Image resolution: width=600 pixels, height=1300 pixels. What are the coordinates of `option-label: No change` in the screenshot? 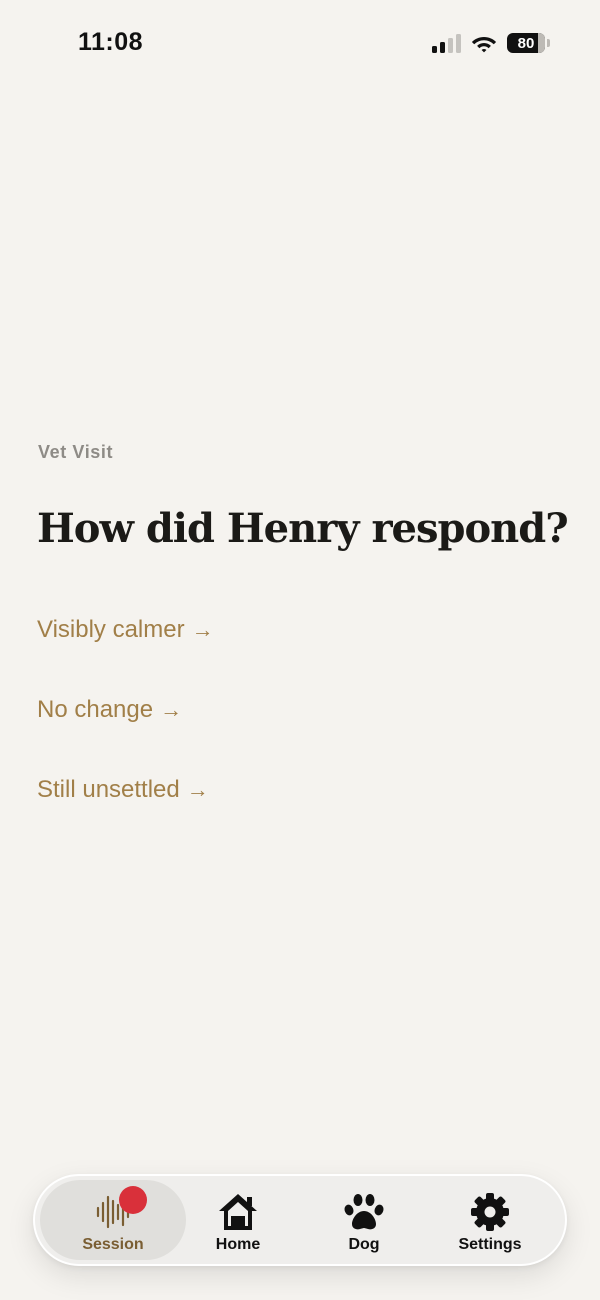 It's located at (95, 709).